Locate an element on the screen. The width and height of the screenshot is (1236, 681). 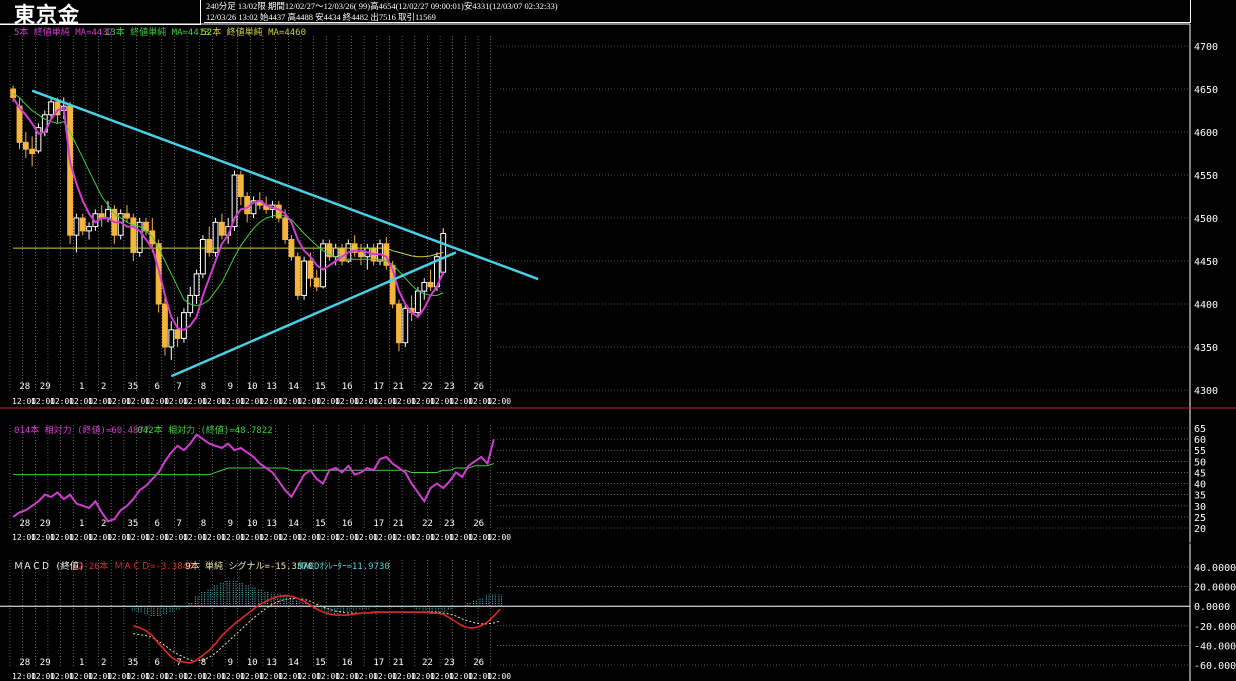
rsi-axis-tick-label: 50 is located at coordinates (1200, 462).